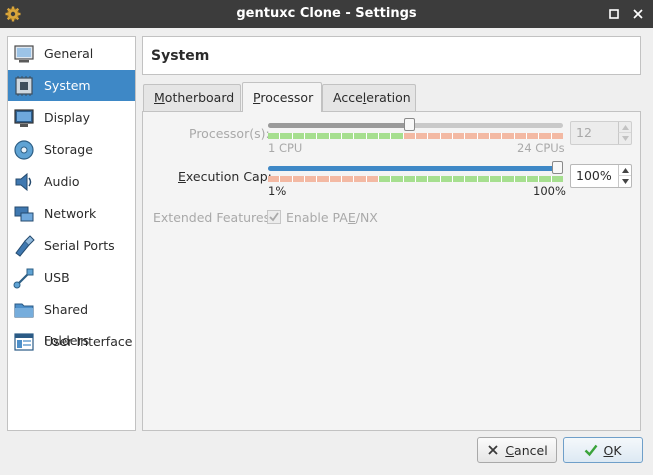  I want to click on ok-button: OK, so click(603, 450).